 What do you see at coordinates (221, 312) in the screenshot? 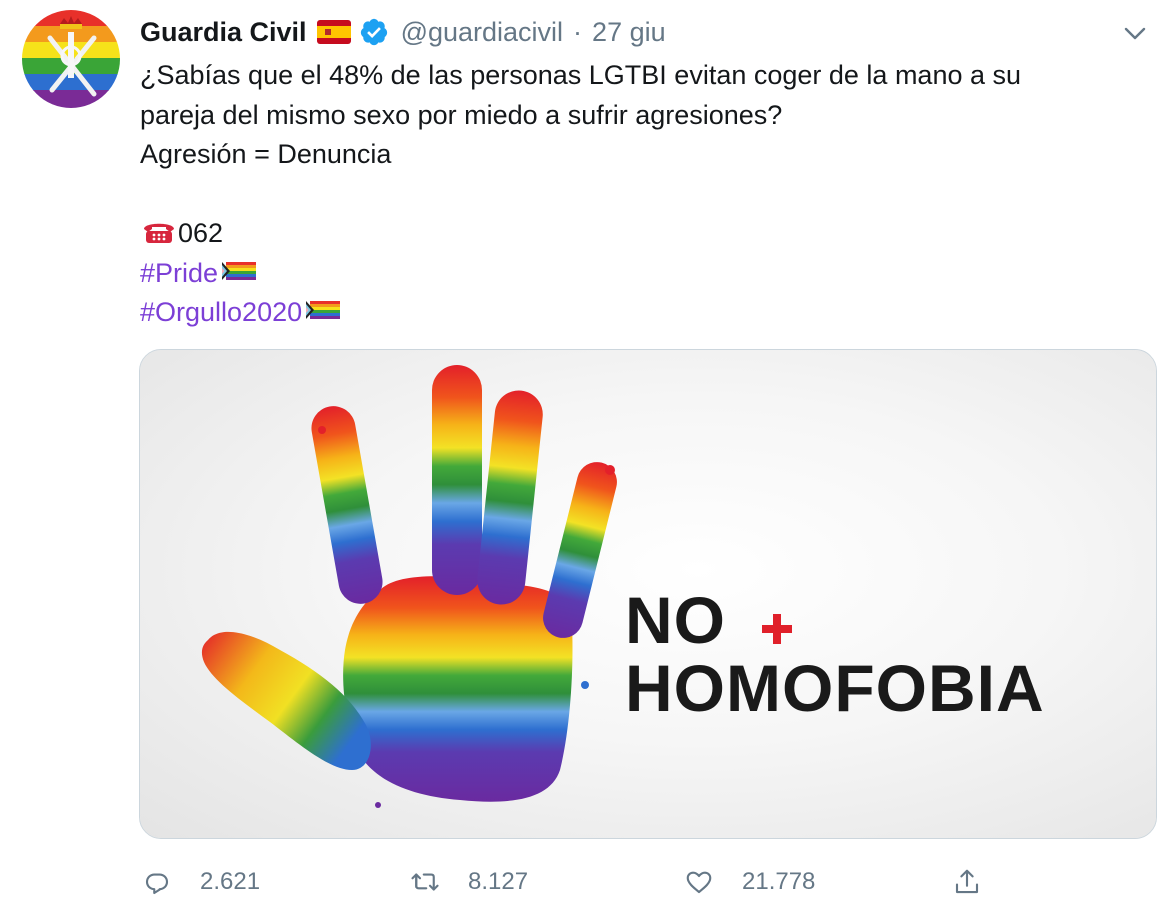
I see `hashtag-orgullo2020: #Orgullo2020` at bounding box center [221, 312].